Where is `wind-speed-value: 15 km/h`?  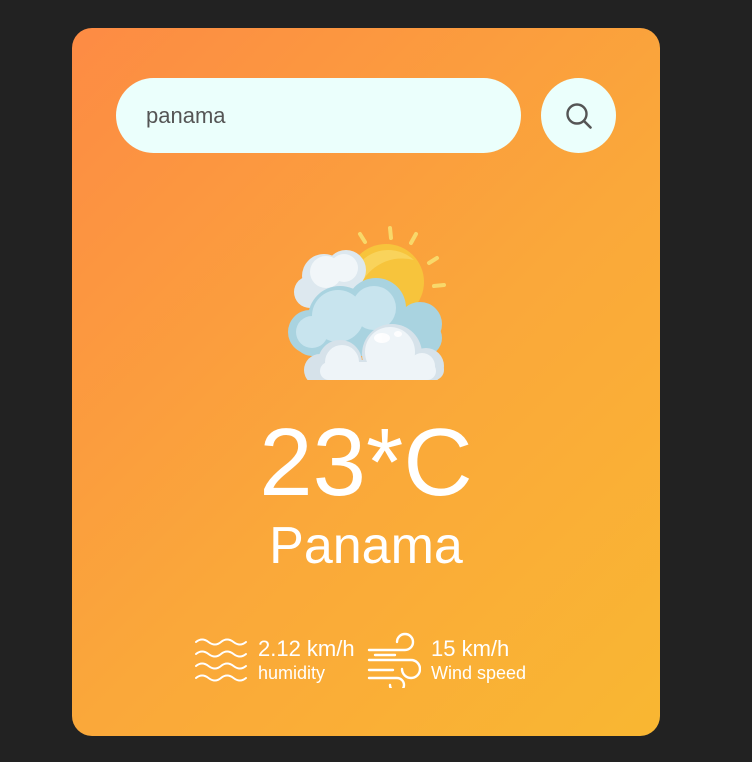
wind-speed-value: 15 km/h is located at coordinates (470, 648).